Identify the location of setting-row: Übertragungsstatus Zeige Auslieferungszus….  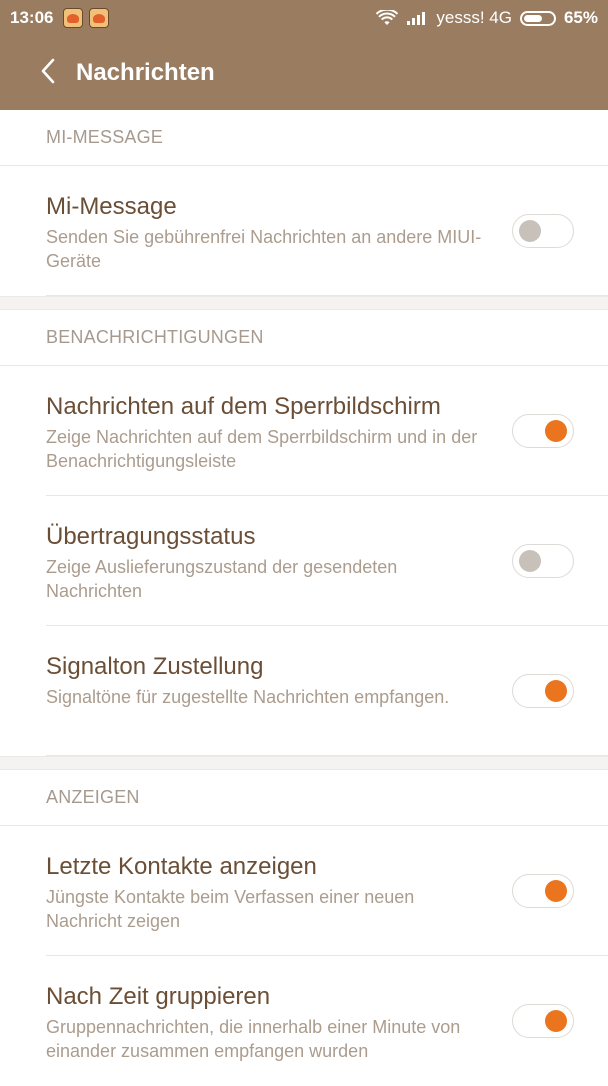
(327, 561).